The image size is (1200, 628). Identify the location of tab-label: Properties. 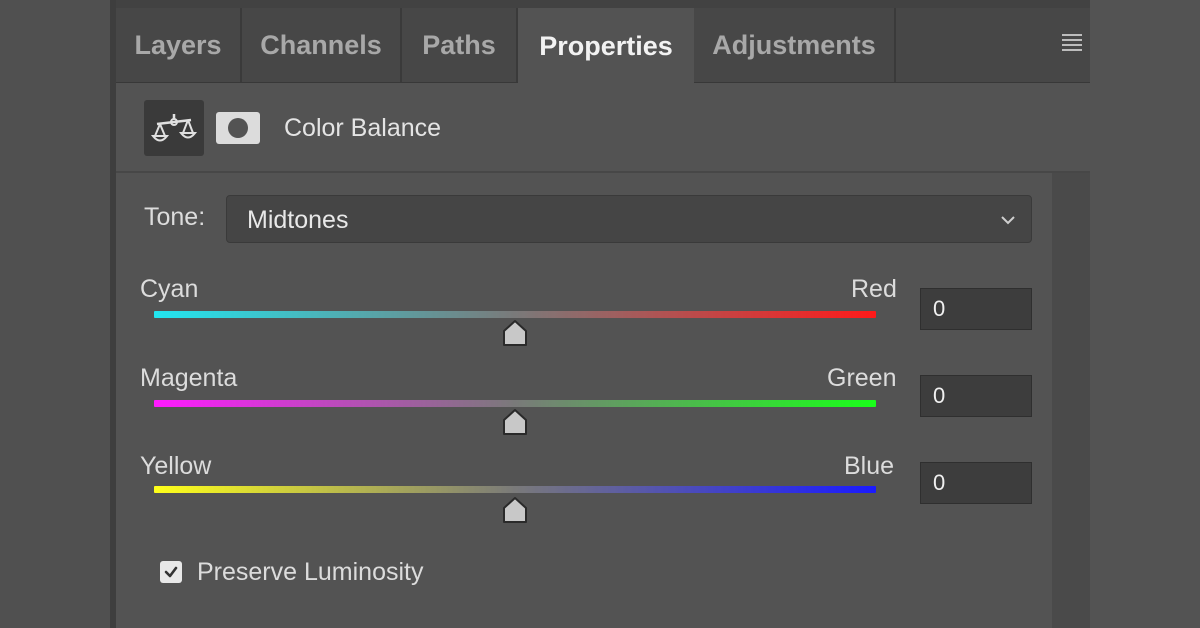
(606, 45).